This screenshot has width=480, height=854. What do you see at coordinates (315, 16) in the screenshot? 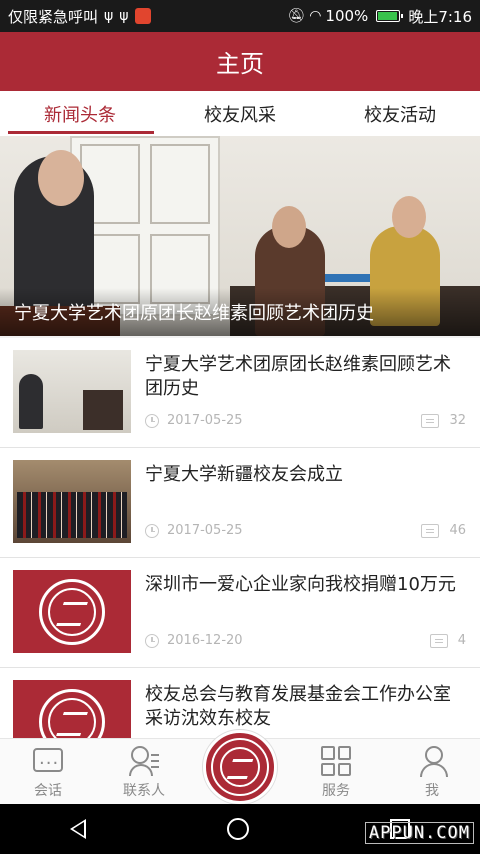
I see `wifi-icon: ◠` at bounding box center [315, 16].